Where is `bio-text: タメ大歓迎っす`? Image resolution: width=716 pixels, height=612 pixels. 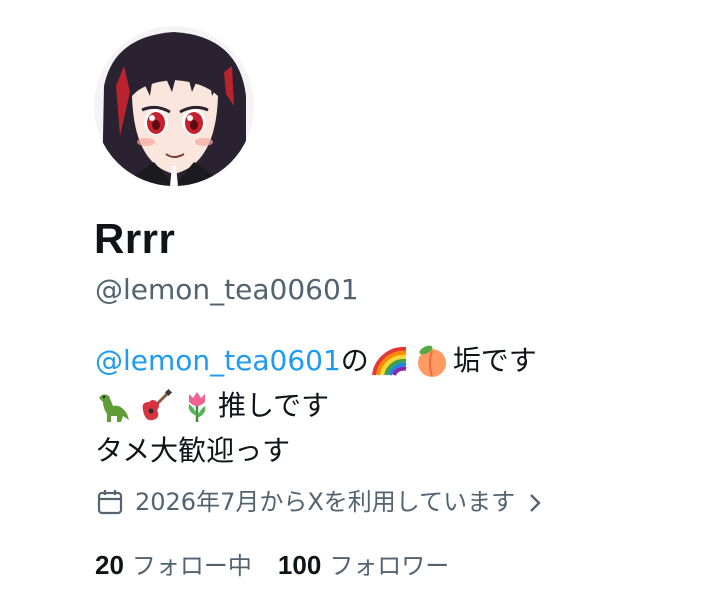
bio-text: タメ大歓迎っす is located at coordinates (193, 450).